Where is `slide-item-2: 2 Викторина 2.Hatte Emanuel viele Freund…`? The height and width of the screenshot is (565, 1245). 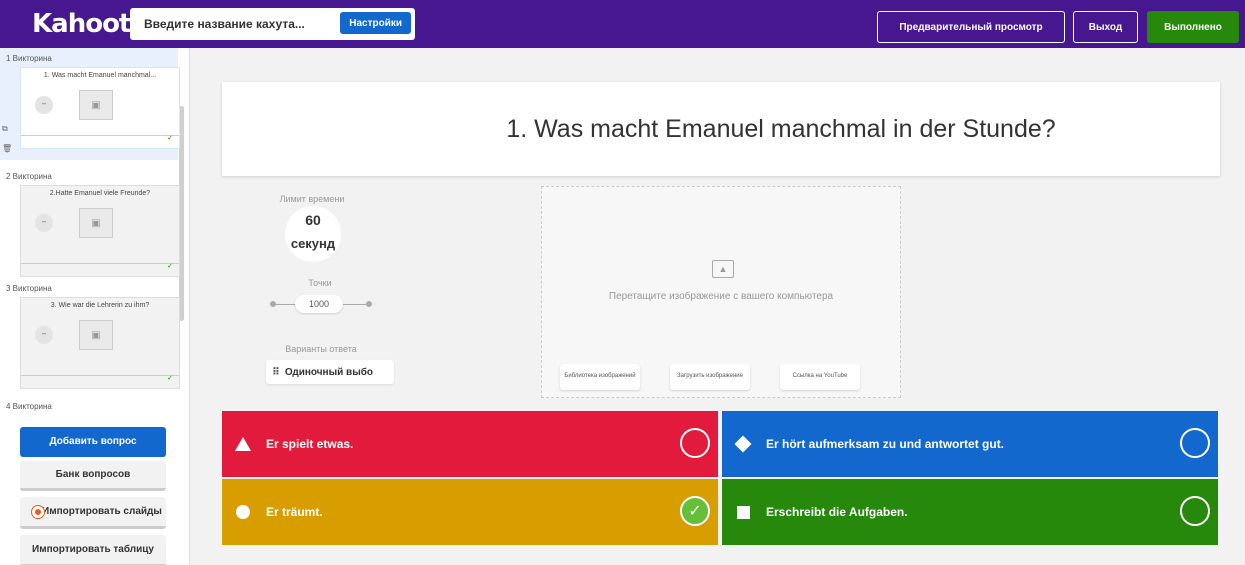 slide-item-2: 2 Викторина 2.Hatte Emanuel viele Freund… is located at coordinates (93, 224).